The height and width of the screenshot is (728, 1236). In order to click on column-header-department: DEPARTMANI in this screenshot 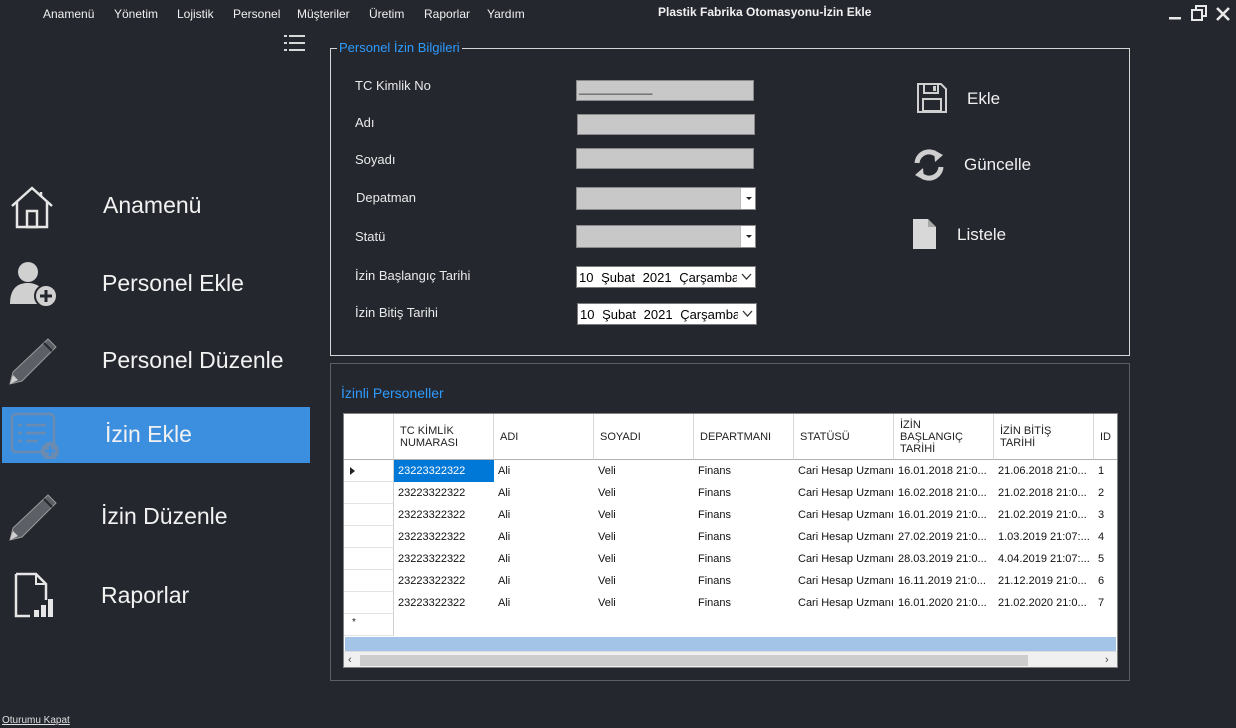, I will do `click(744, 437)`.